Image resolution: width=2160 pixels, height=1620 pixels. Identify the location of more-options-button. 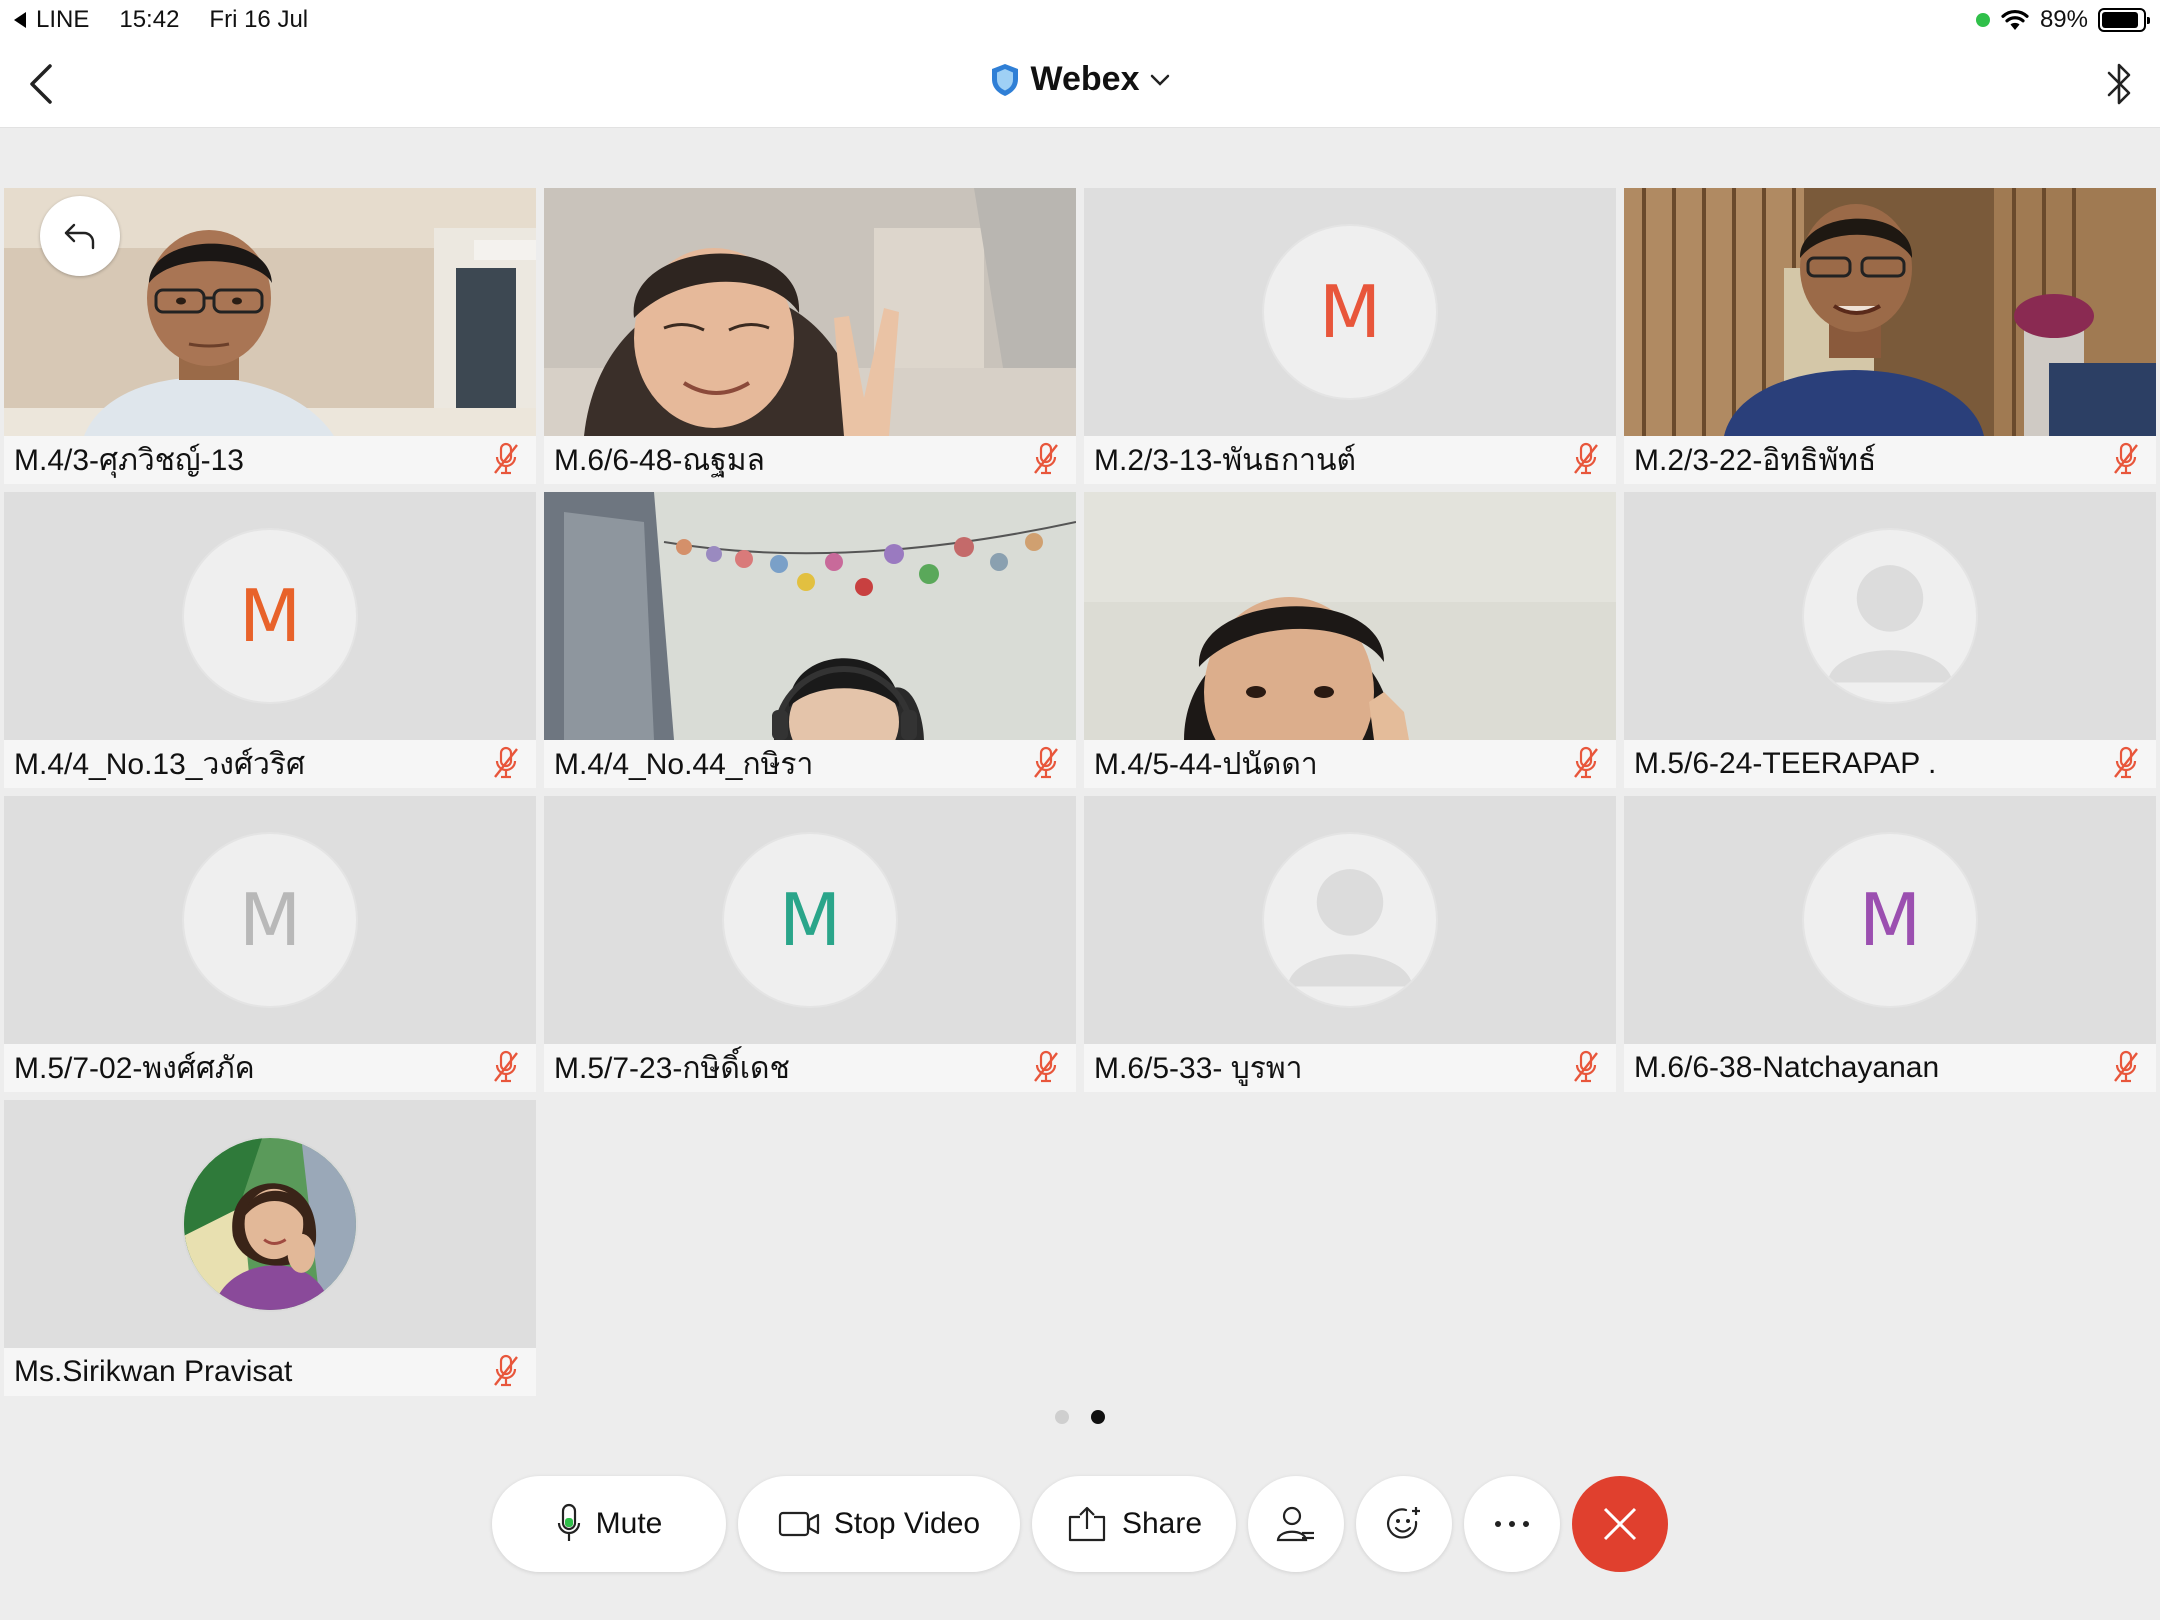
(1512, 1524).